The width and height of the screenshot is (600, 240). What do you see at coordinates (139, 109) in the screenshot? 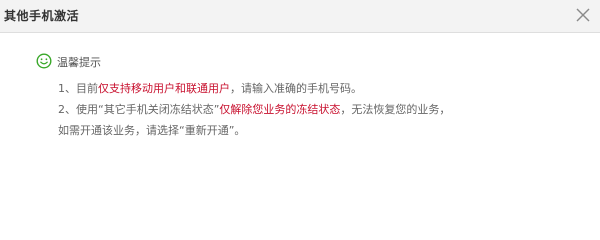
I see `tip-line-2-prefix: 2、使用“其它手机关闭冻结状态”` at bounding box center [139, 109].